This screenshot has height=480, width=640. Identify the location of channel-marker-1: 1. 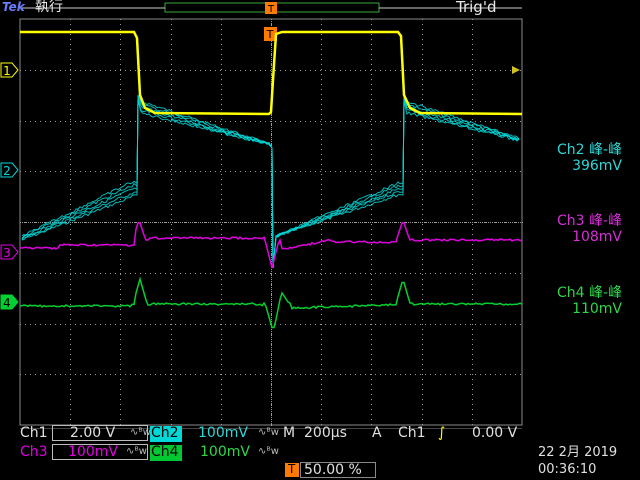
(9, 70).